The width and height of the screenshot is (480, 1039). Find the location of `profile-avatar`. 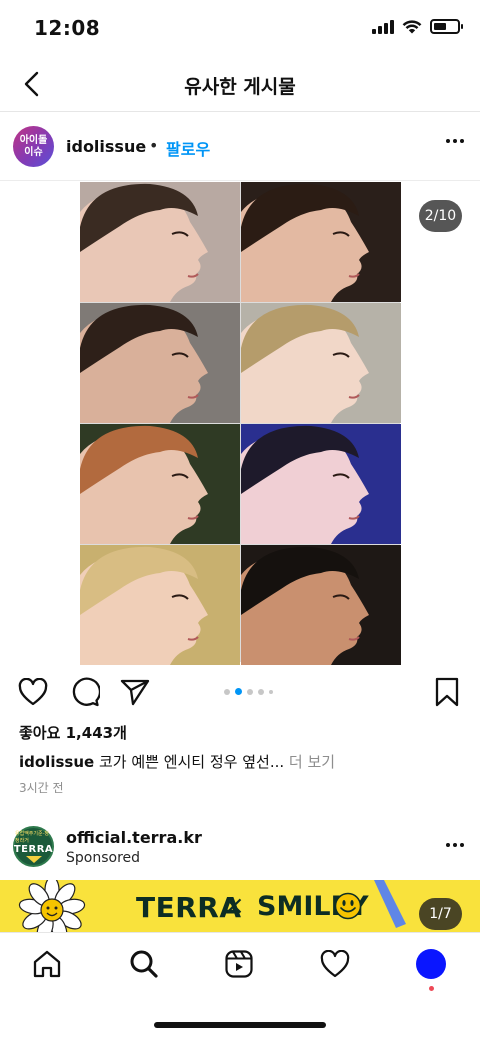

profile-avatar is located at coordinates (431, 964).